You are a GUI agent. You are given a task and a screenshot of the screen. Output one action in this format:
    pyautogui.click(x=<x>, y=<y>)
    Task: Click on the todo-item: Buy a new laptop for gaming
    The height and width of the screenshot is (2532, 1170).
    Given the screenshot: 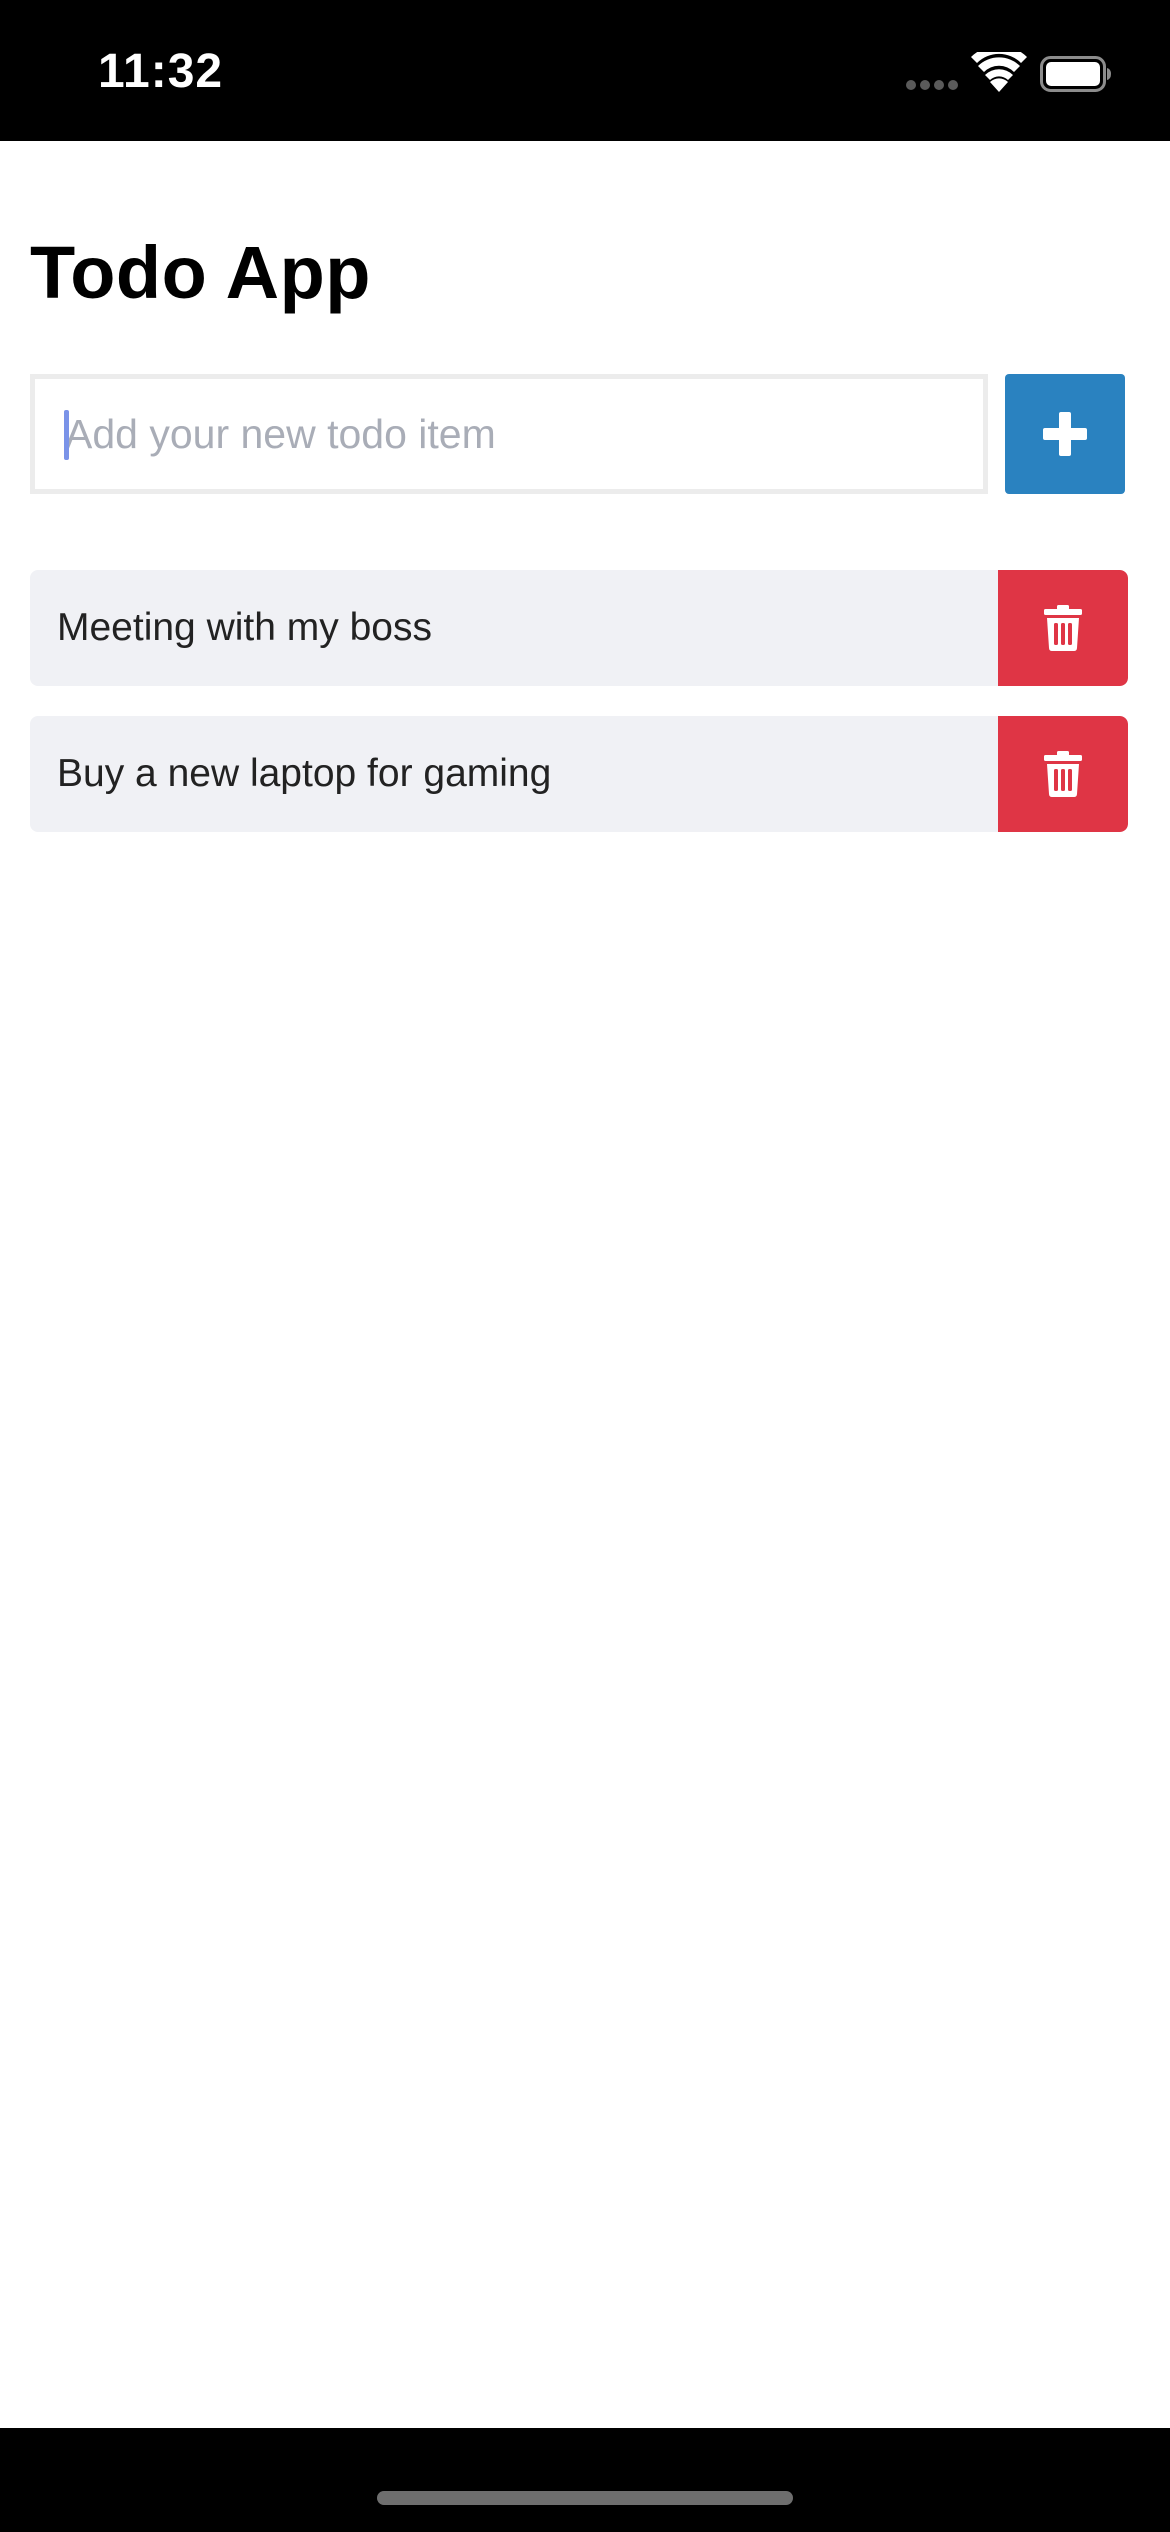 What is the action you would take?
    pyautogui.click(x=579, y=774)
    